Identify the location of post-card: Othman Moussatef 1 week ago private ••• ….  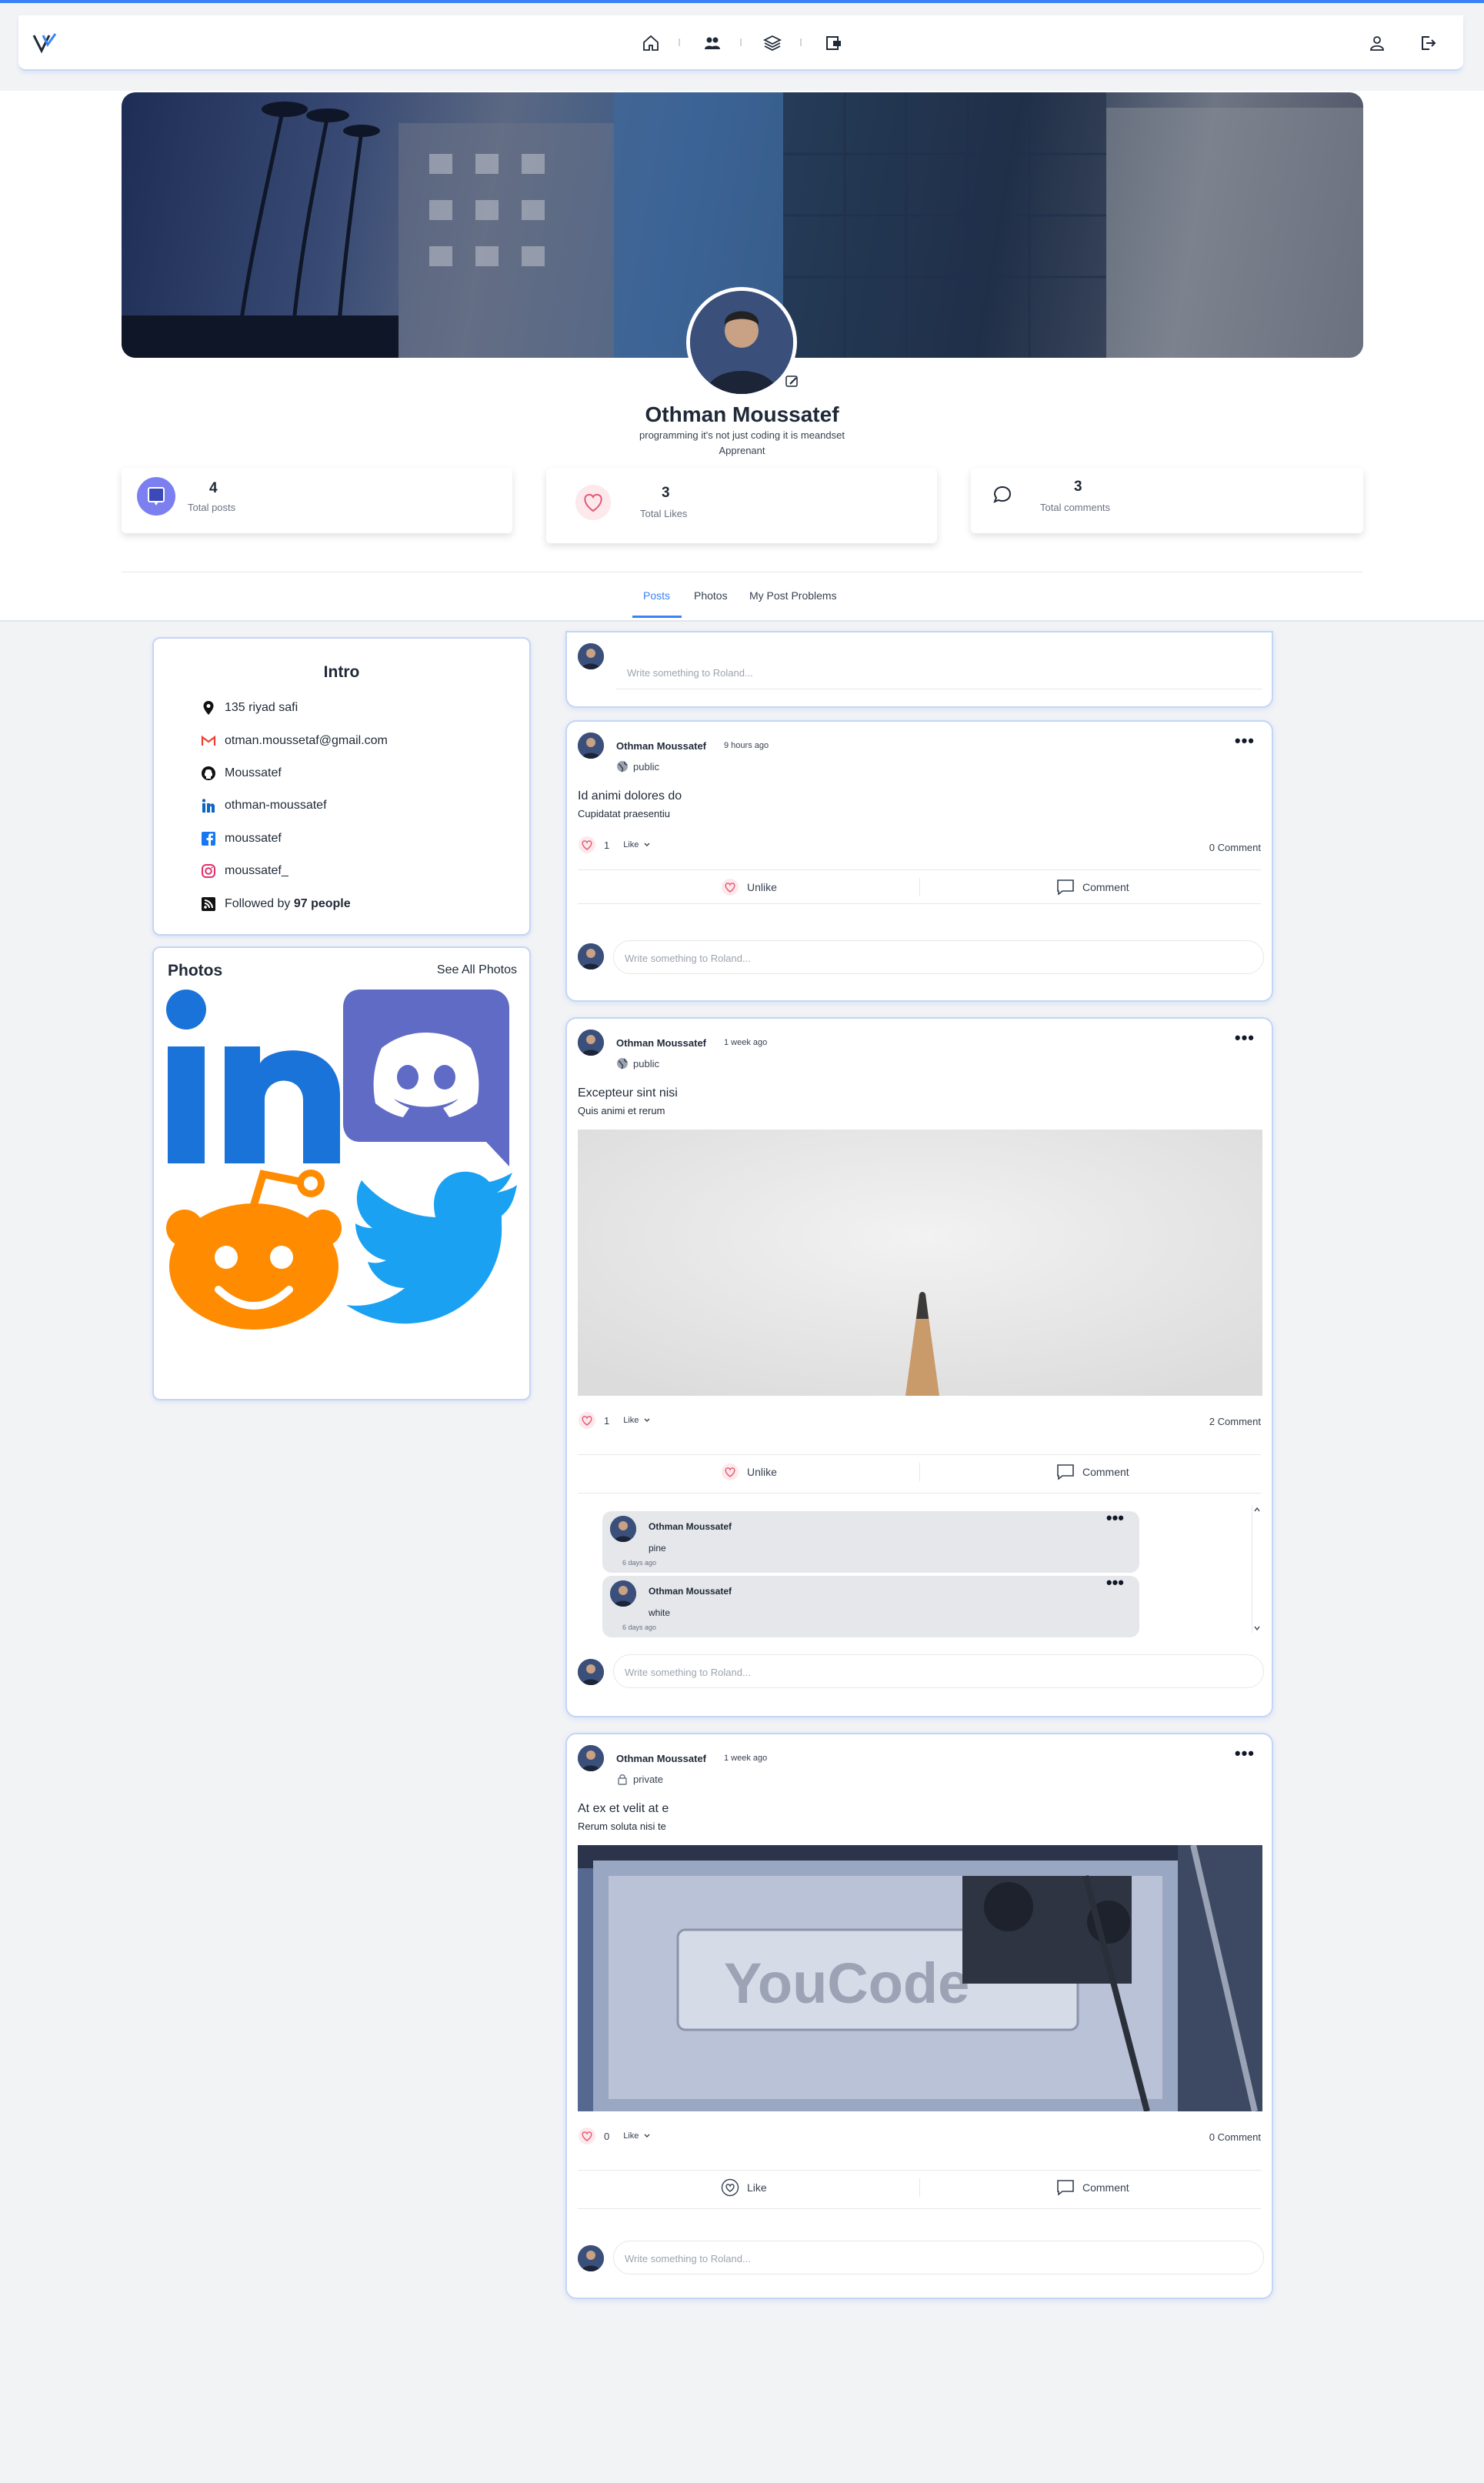
(919, 2016).